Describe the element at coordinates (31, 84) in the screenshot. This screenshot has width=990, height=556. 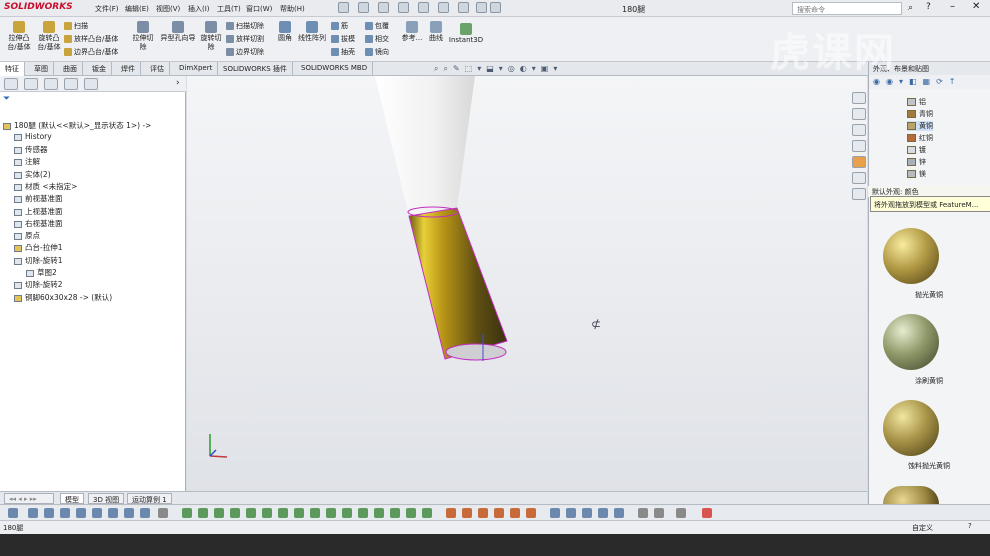
I see `property-manager-icon` at that location.